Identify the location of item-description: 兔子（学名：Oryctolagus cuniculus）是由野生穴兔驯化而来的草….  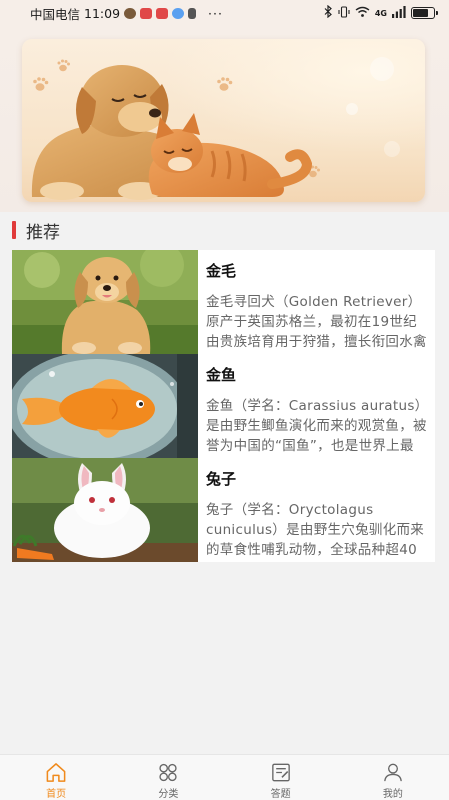
(315, 530).